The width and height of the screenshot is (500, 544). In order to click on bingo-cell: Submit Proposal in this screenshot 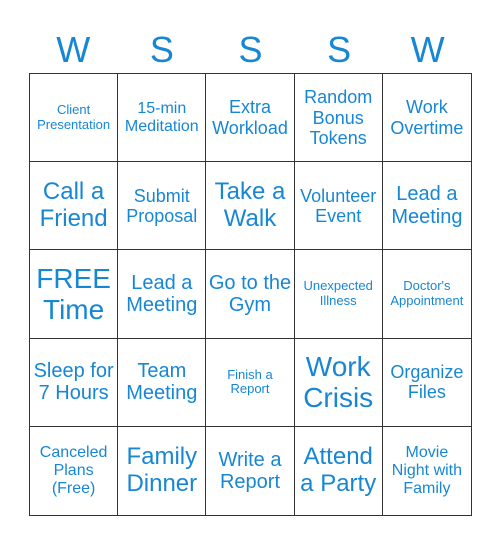, I will do `click(162, 206)`.